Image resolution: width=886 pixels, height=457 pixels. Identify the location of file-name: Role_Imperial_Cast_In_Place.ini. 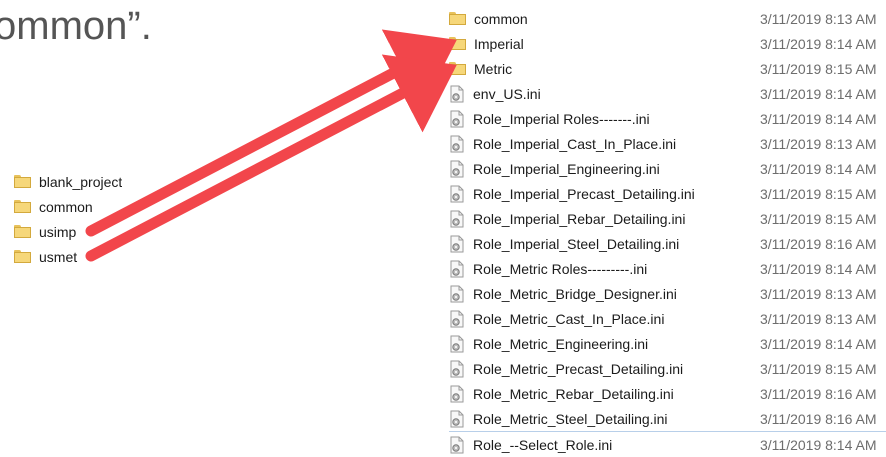
(575, 143).